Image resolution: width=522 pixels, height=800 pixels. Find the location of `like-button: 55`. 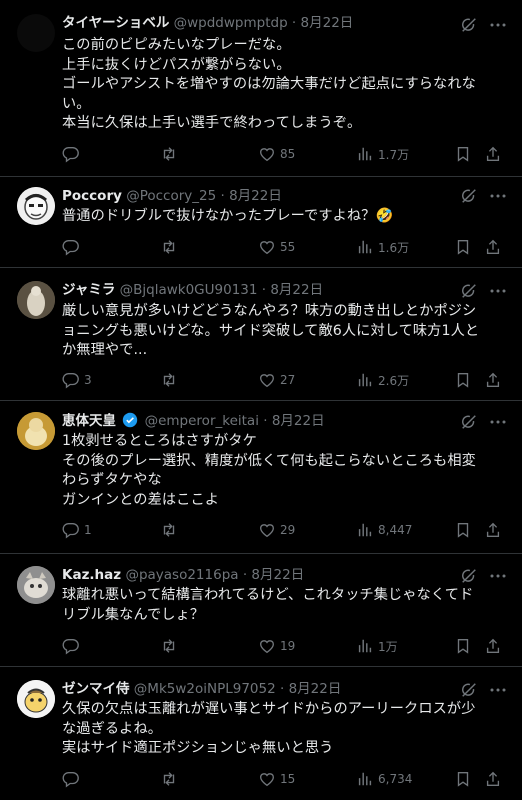

like-button: 55 is located at coordinates (276, 247).